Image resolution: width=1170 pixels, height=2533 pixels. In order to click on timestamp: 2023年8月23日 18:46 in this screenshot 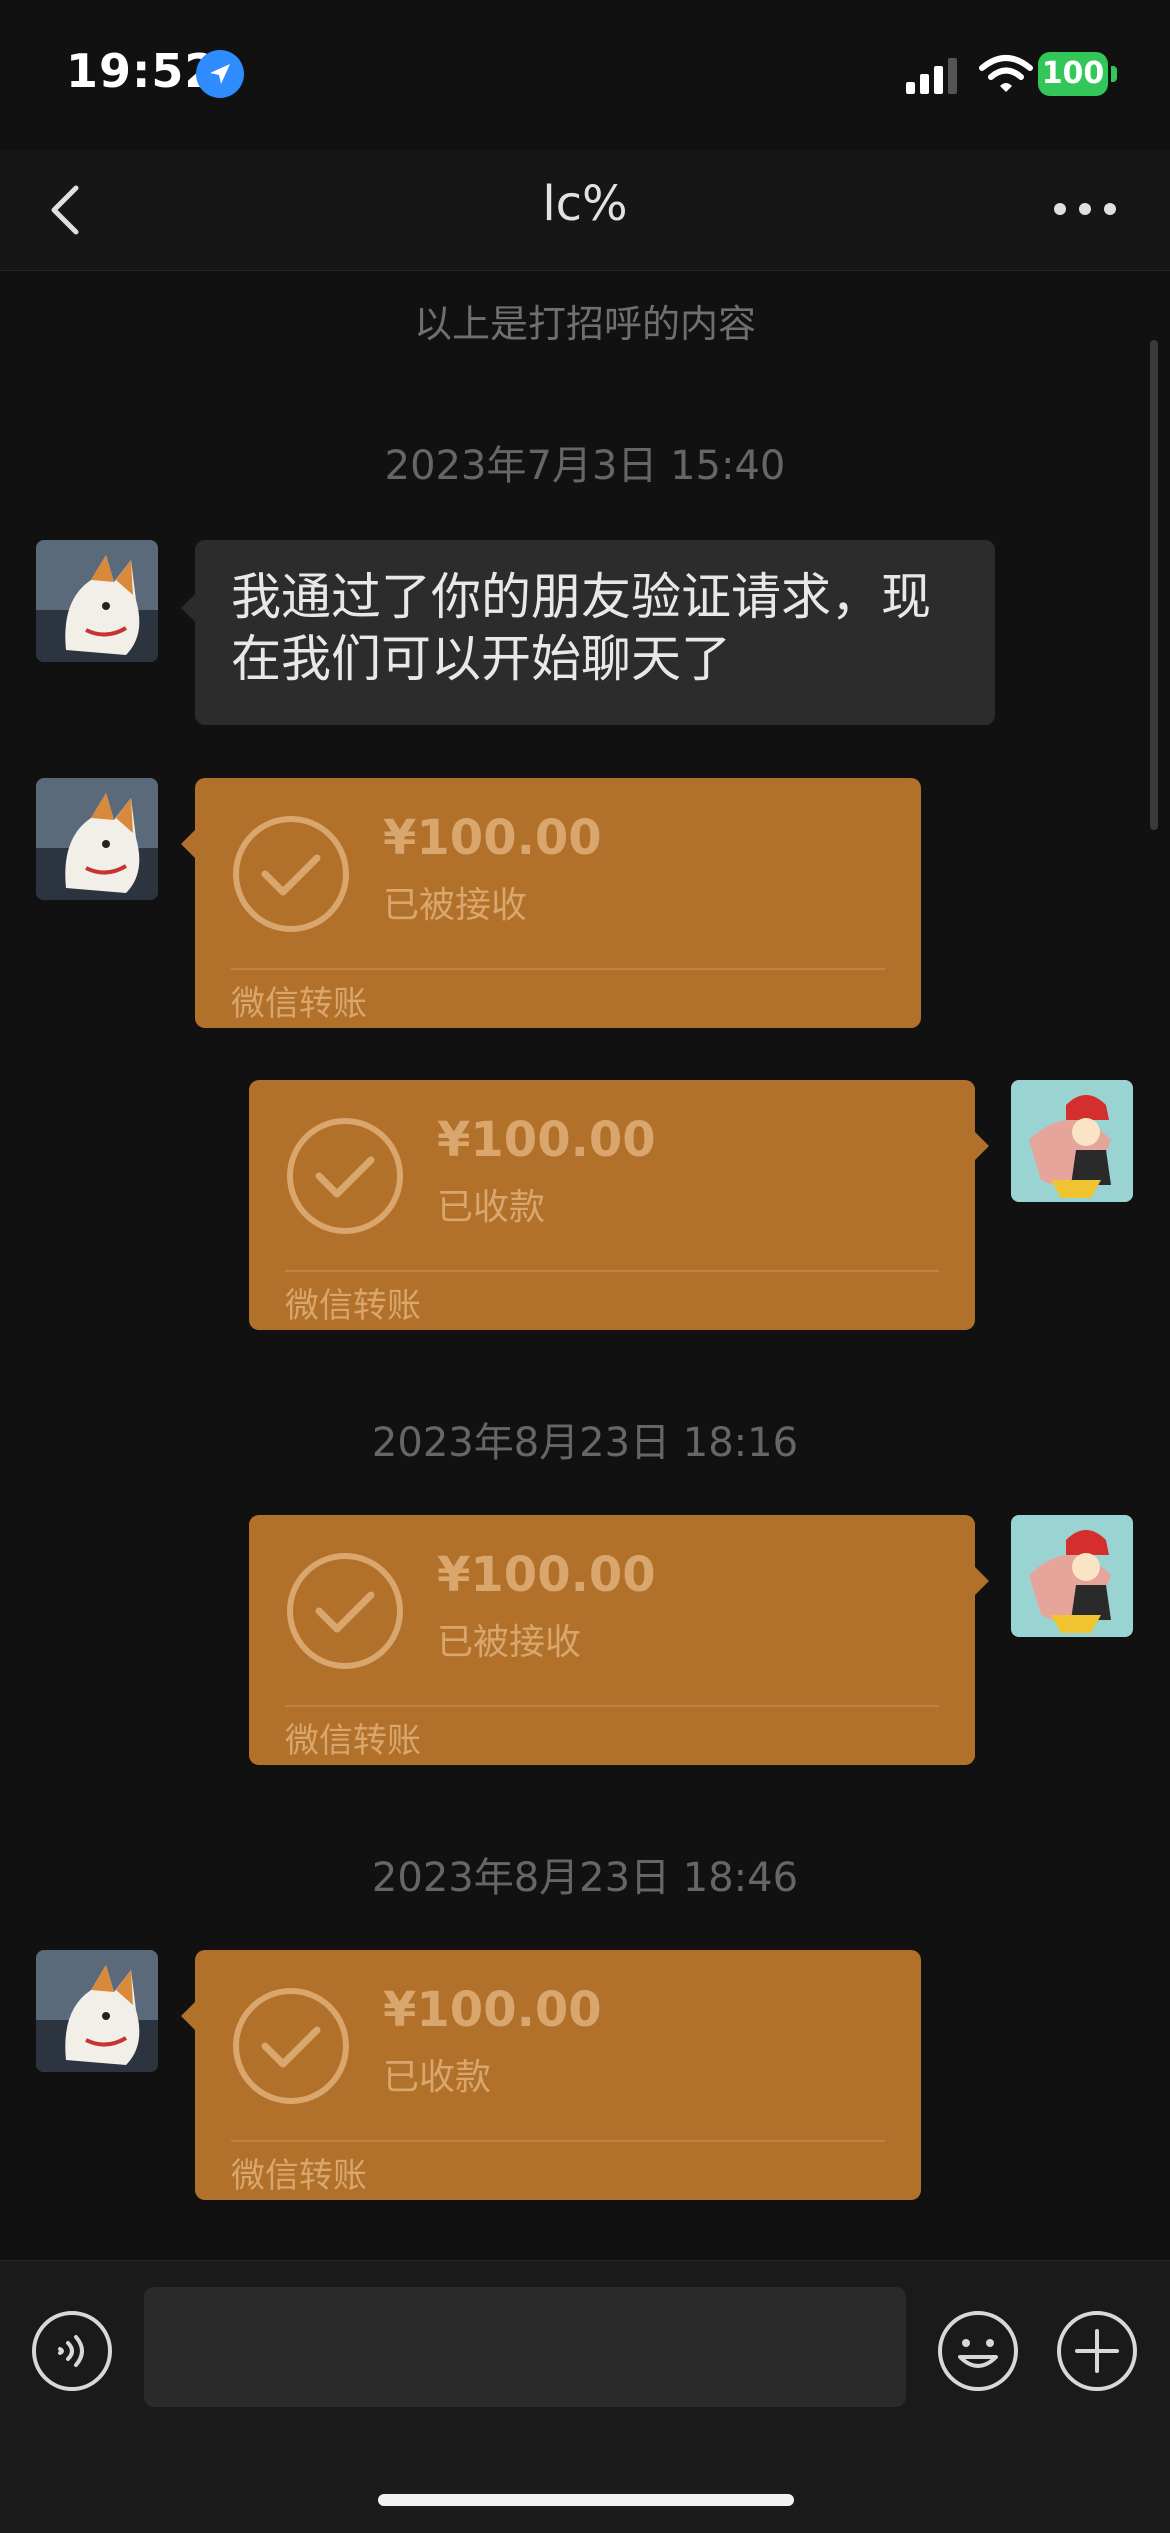, I will do `click(585, 1878)`.